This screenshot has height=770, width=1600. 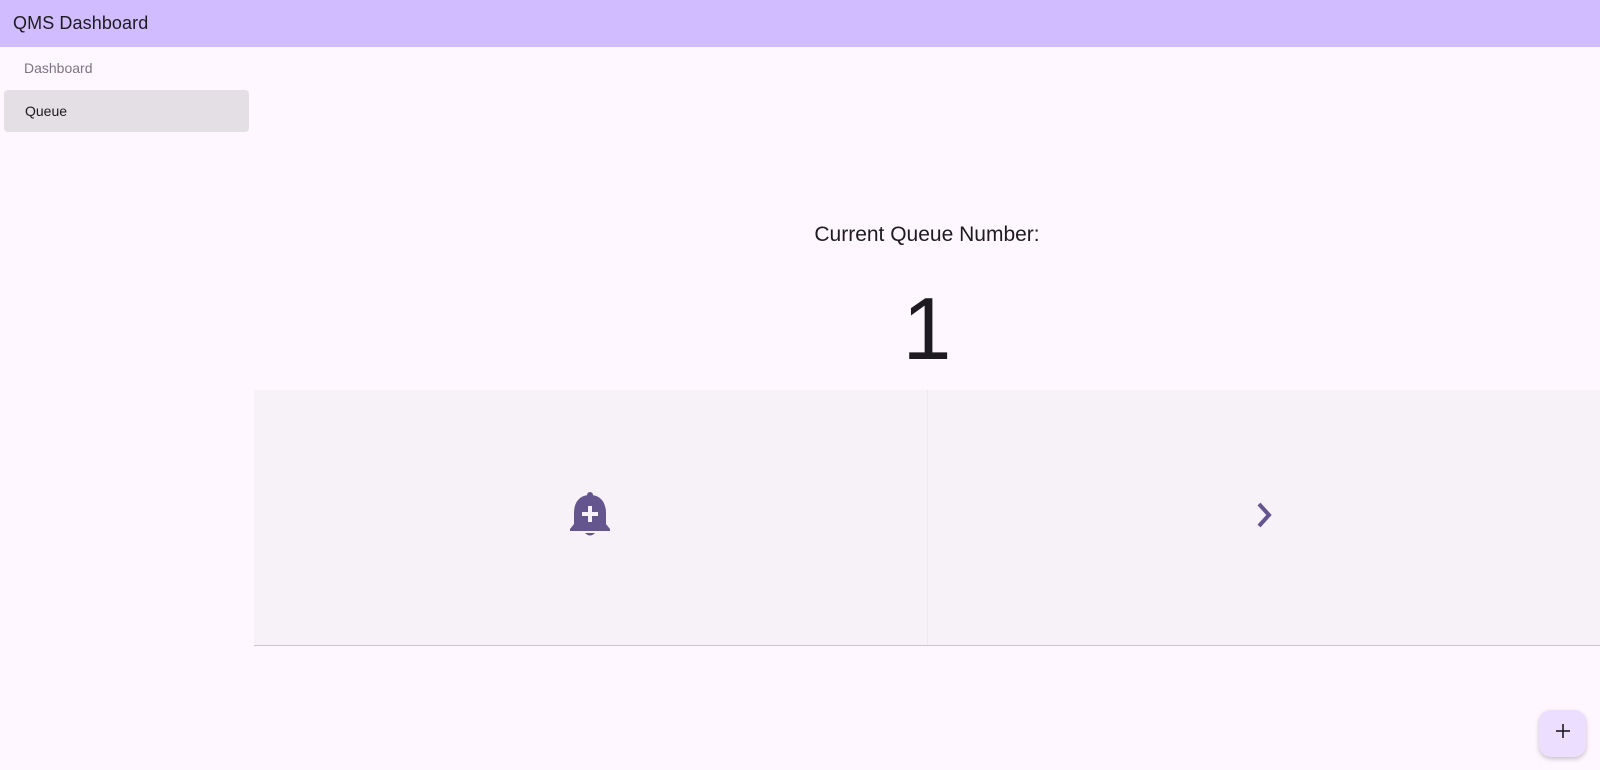 What do you see at coordinates (46, 111) in the screenshot?
I see `sidebar-item-label: Queue` at bounding box center [46, 111].